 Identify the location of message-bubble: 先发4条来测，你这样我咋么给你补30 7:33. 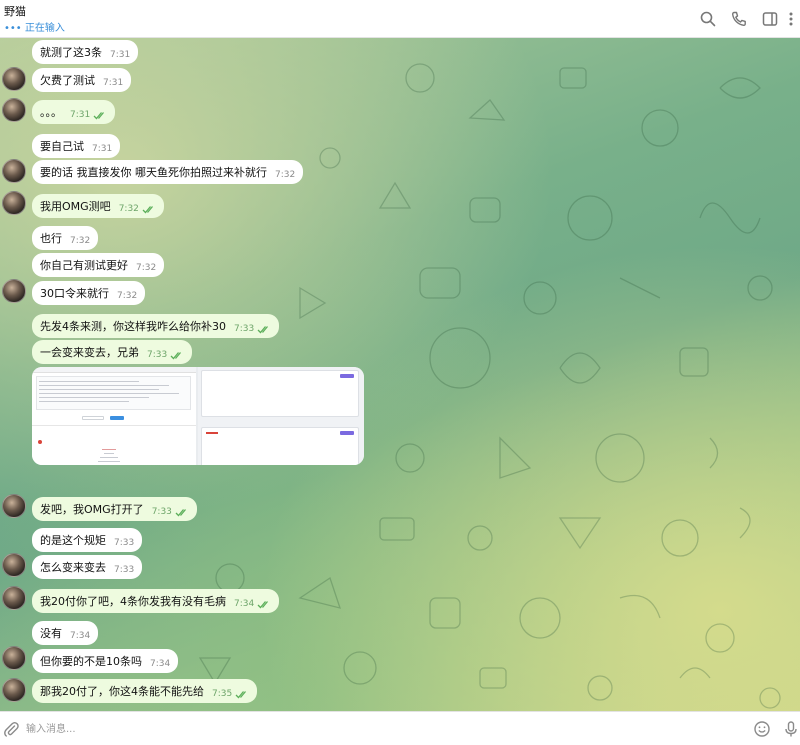
(156, 326).